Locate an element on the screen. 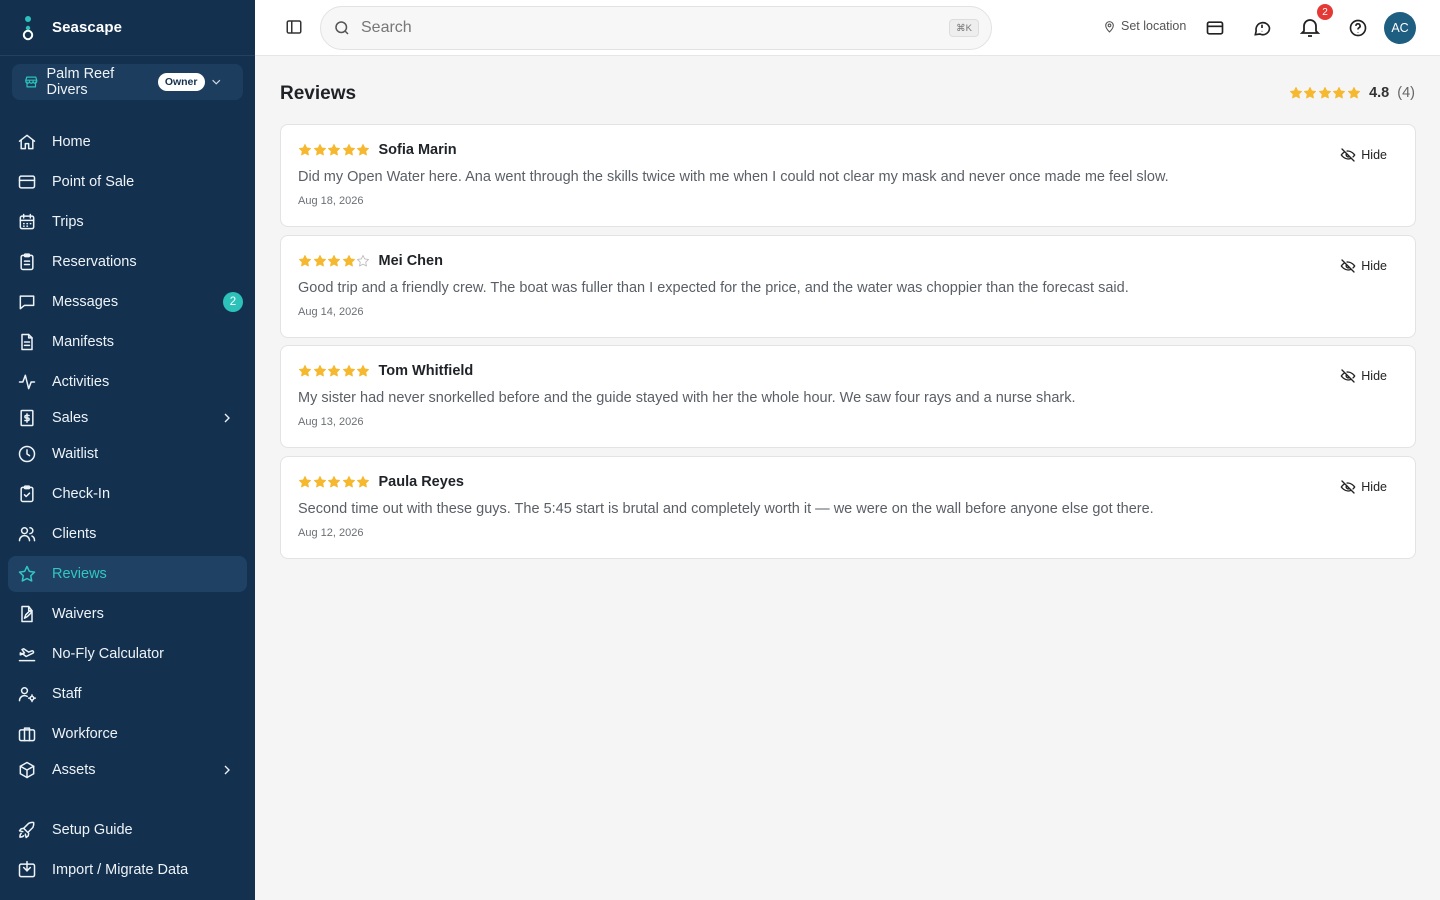 The height and width of the screenshot is (900, 1440). chevron-right-icon is located at coordinates (227, 418).